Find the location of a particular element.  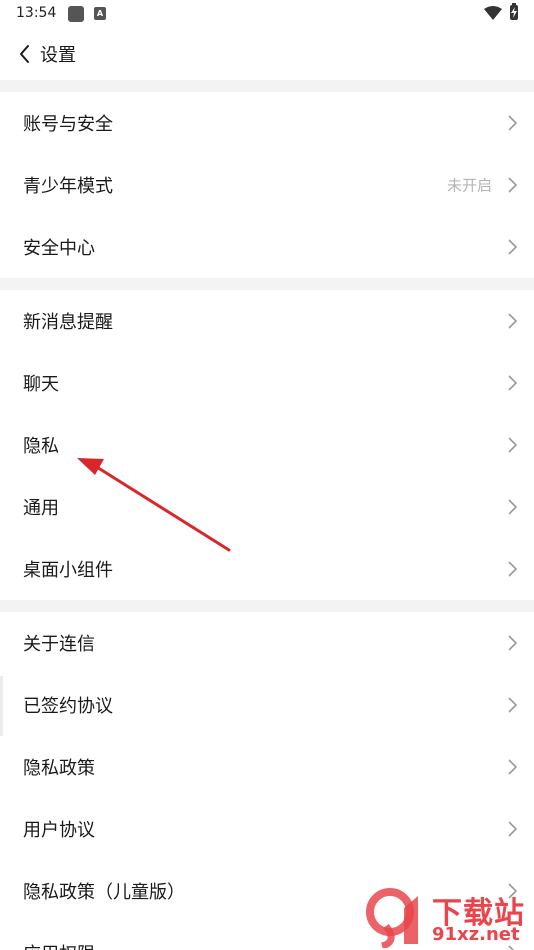

edge-highlight is located at coordinates (1, 706).